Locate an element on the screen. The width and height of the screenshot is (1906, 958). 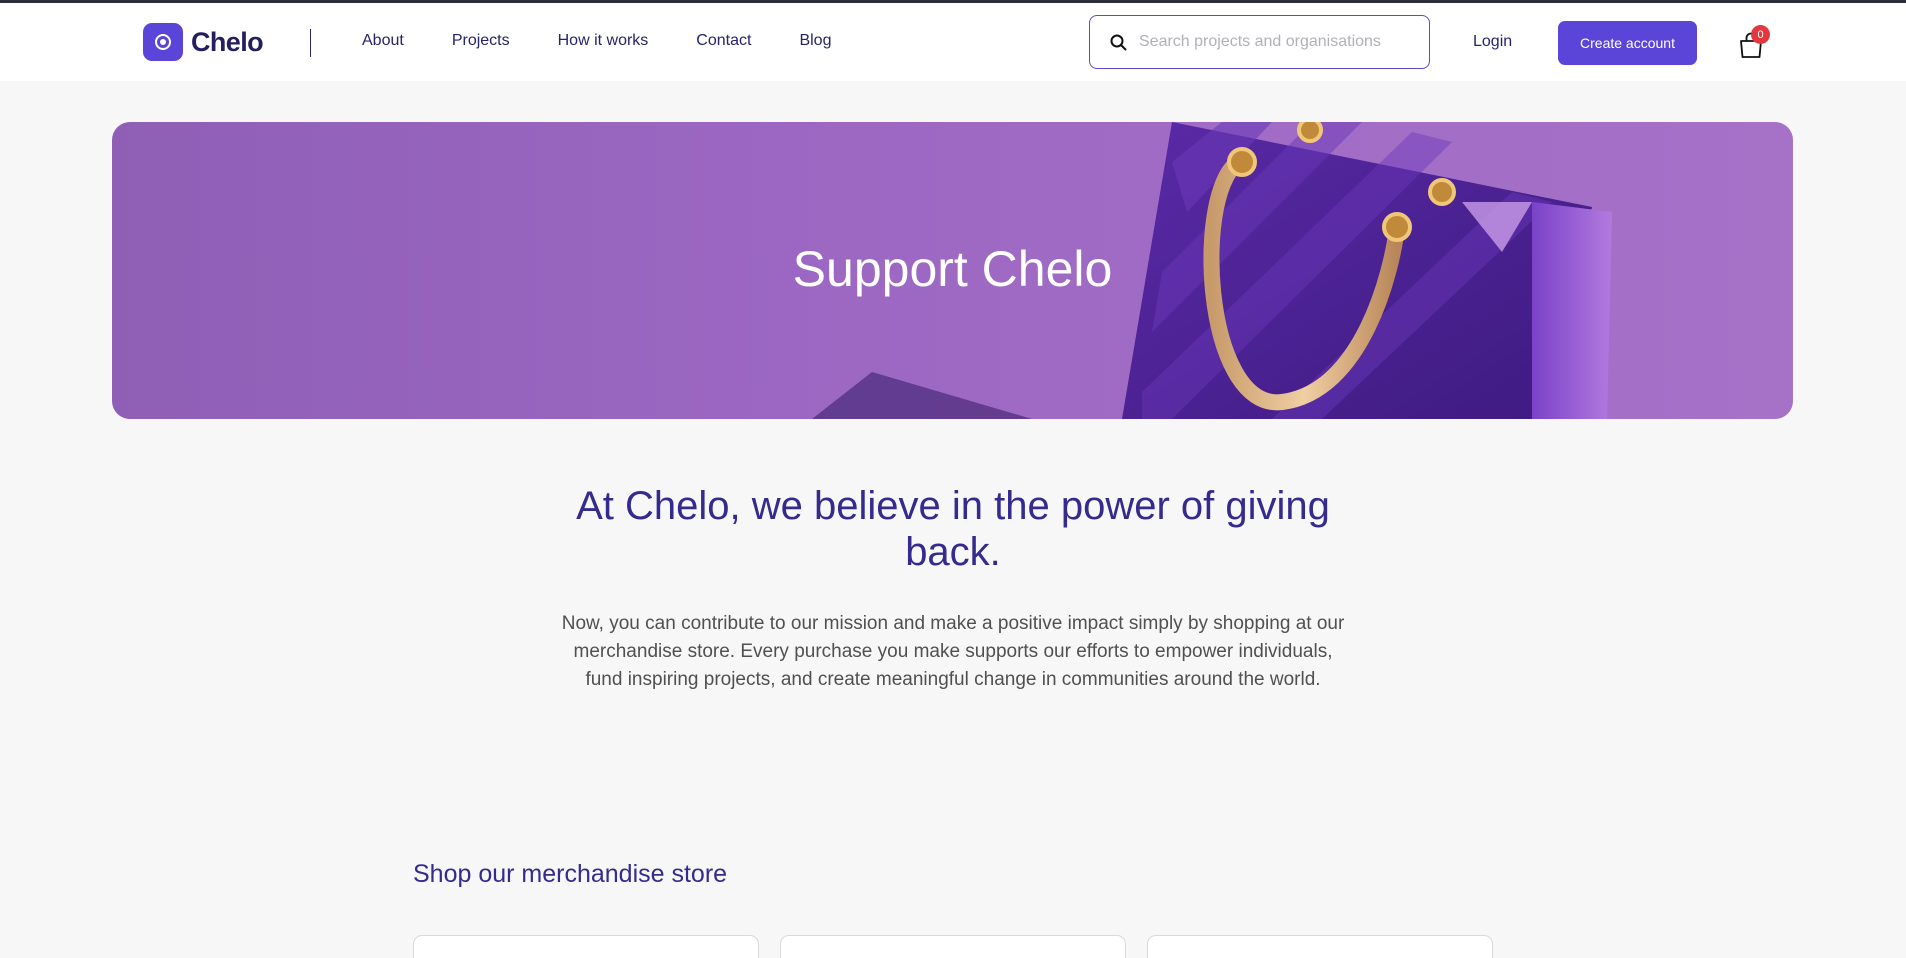
shop-section-title: Shop our merchandise store is located at coordinates (570, 874).